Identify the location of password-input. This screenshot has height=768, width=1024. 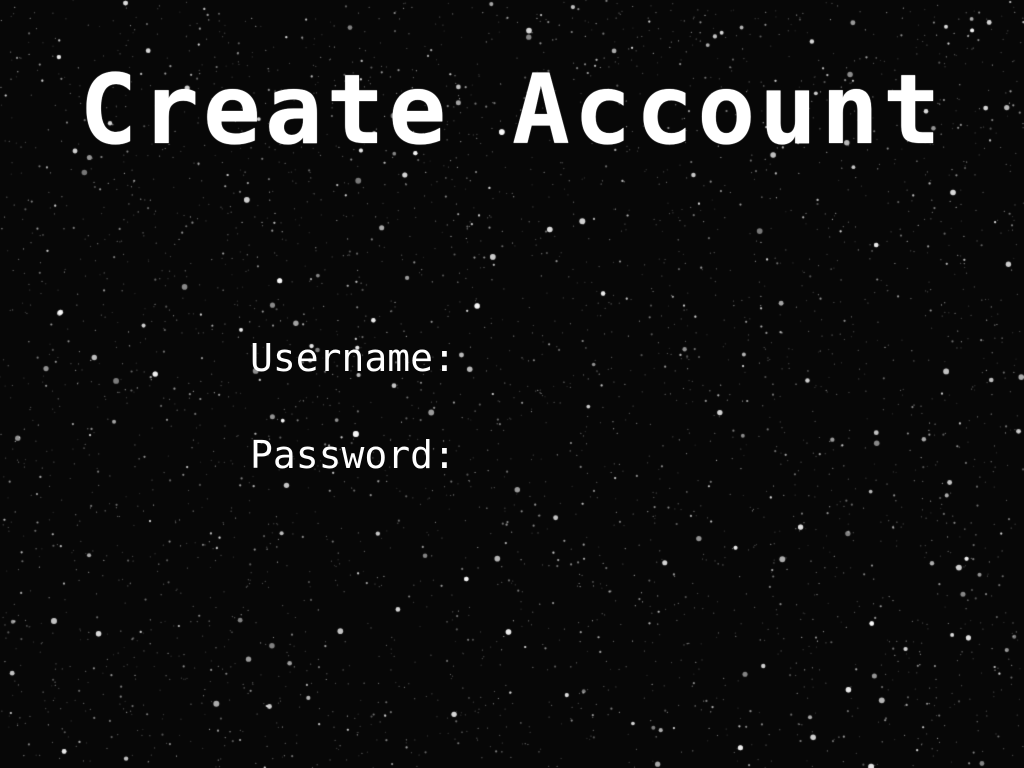
(653, 455).